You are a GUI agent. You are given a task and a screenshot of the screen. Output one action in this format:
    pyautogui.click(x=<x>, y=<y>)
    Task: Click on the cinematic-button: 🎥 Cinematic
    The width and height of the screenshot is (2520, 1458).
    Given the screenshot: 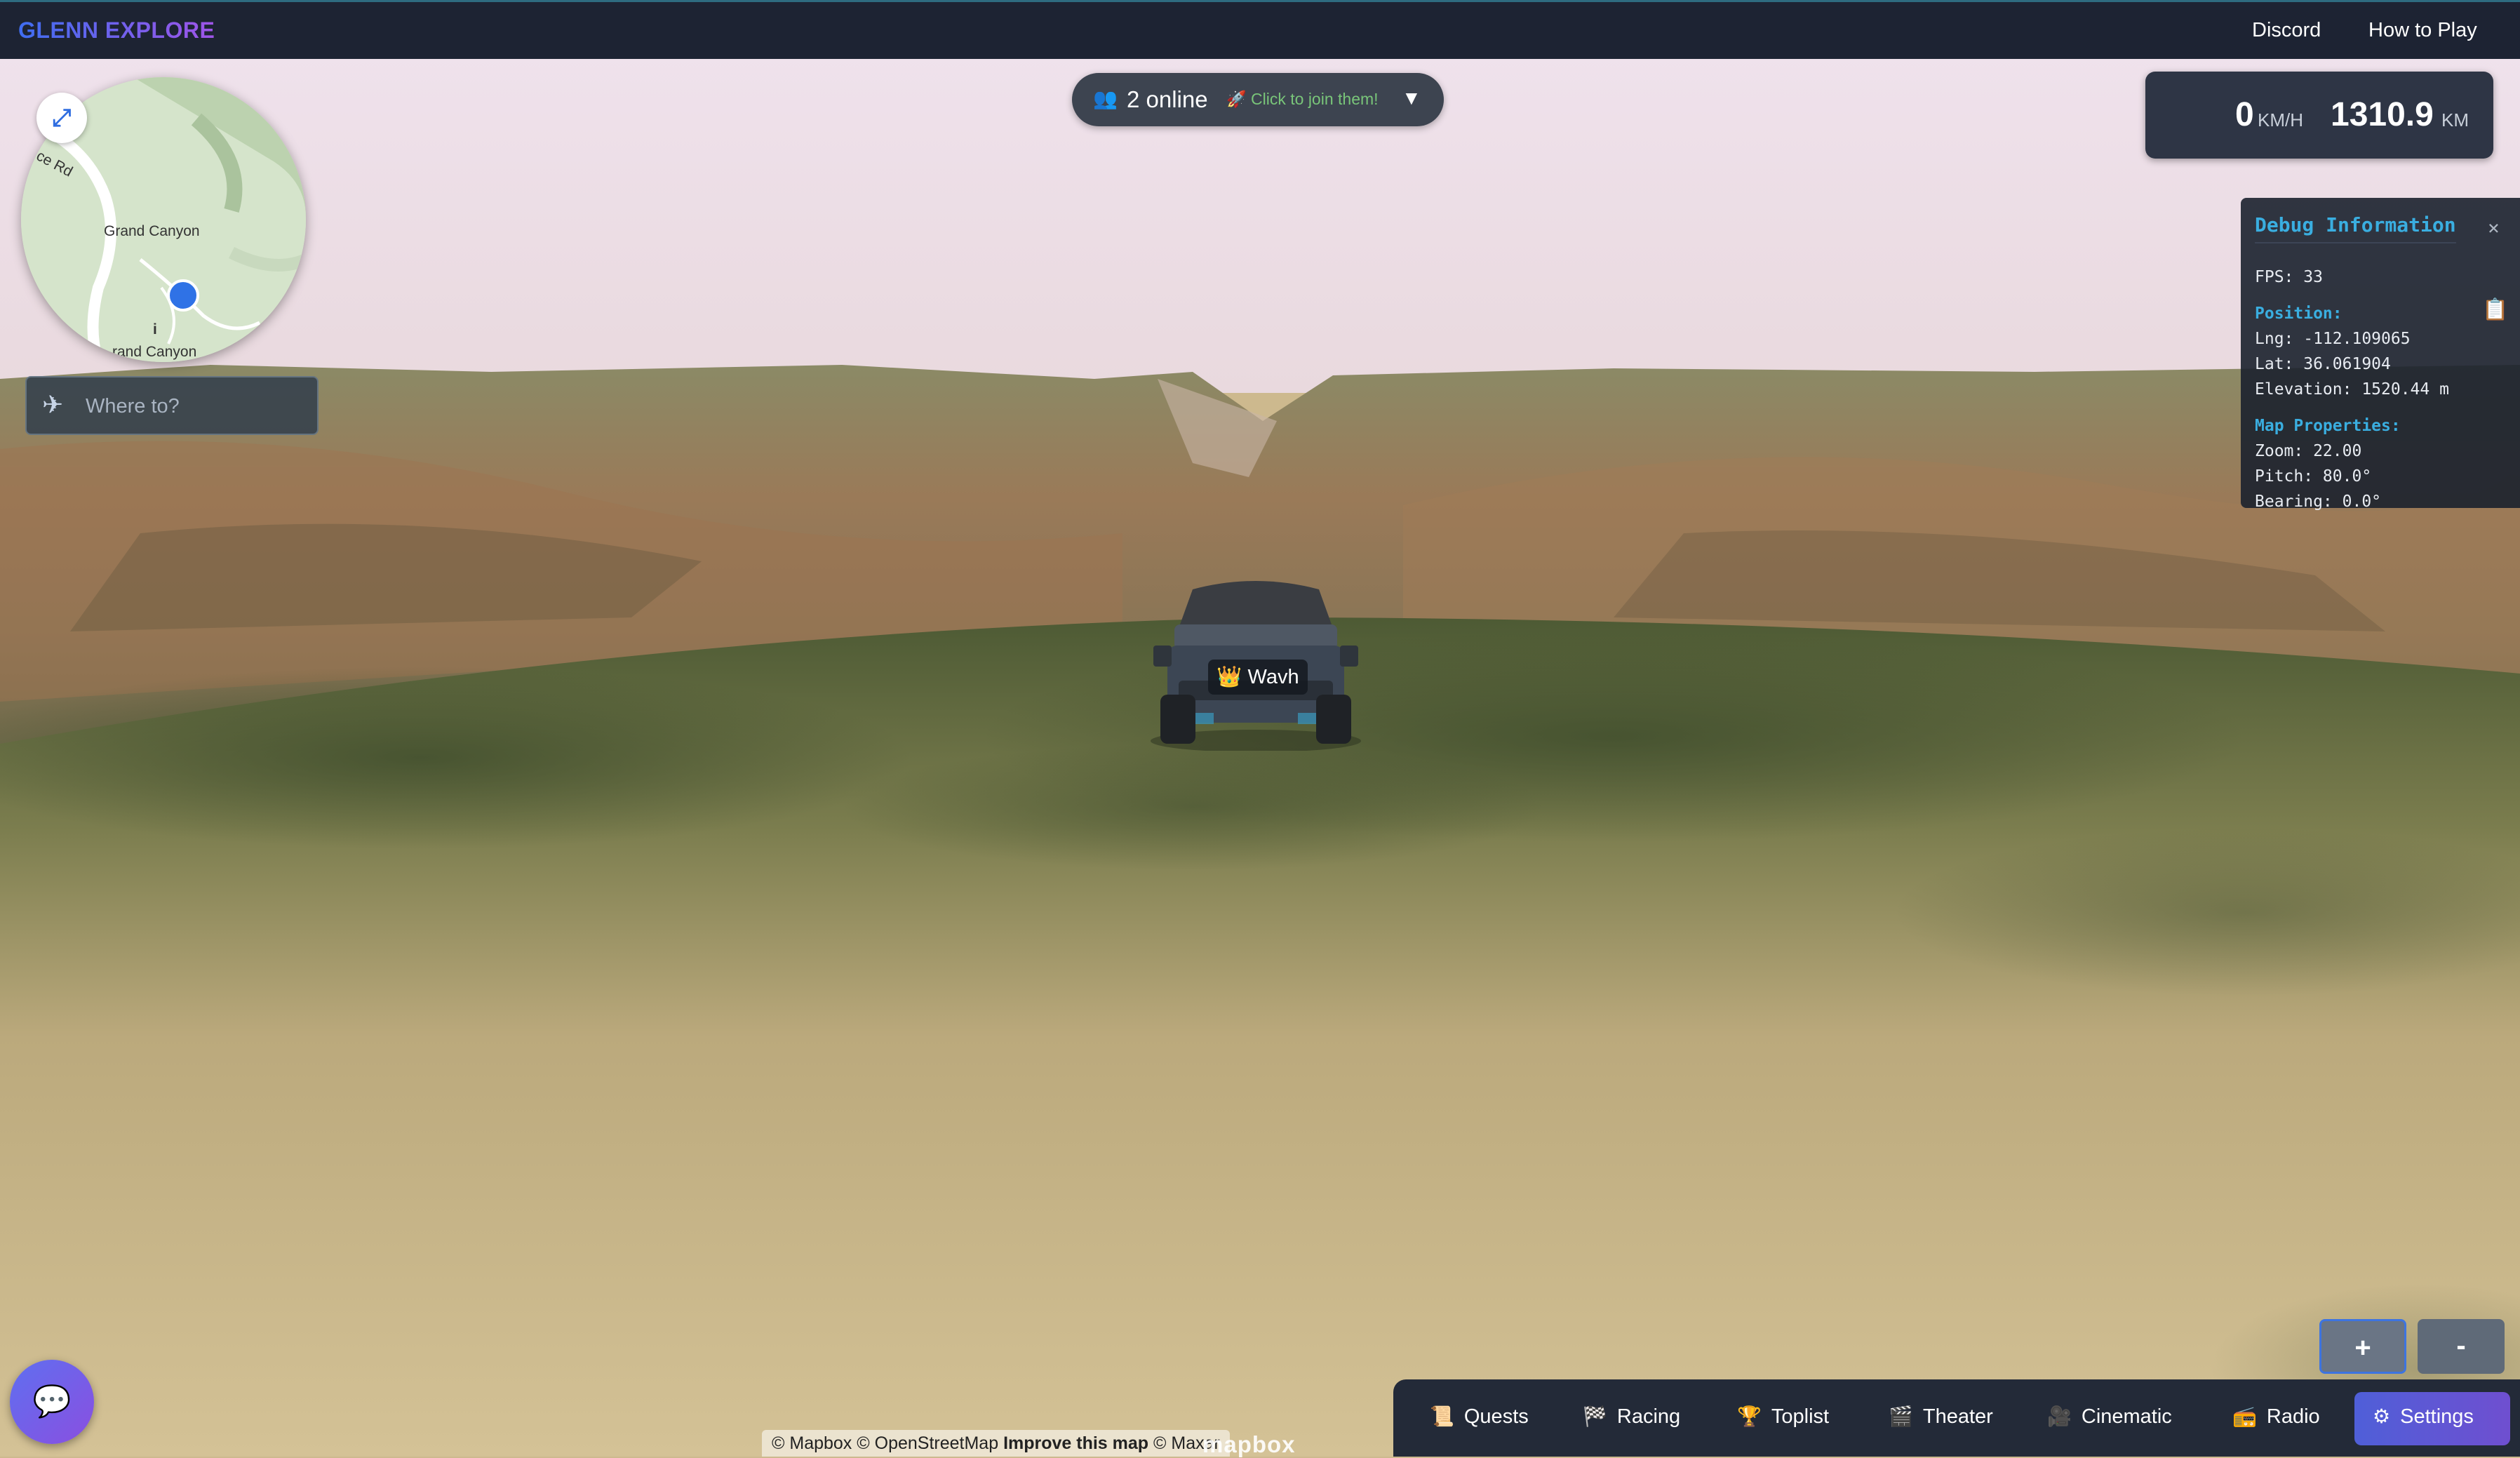 What is the action you would take?
    pyautogui.click(x=2109, y=1417)
    